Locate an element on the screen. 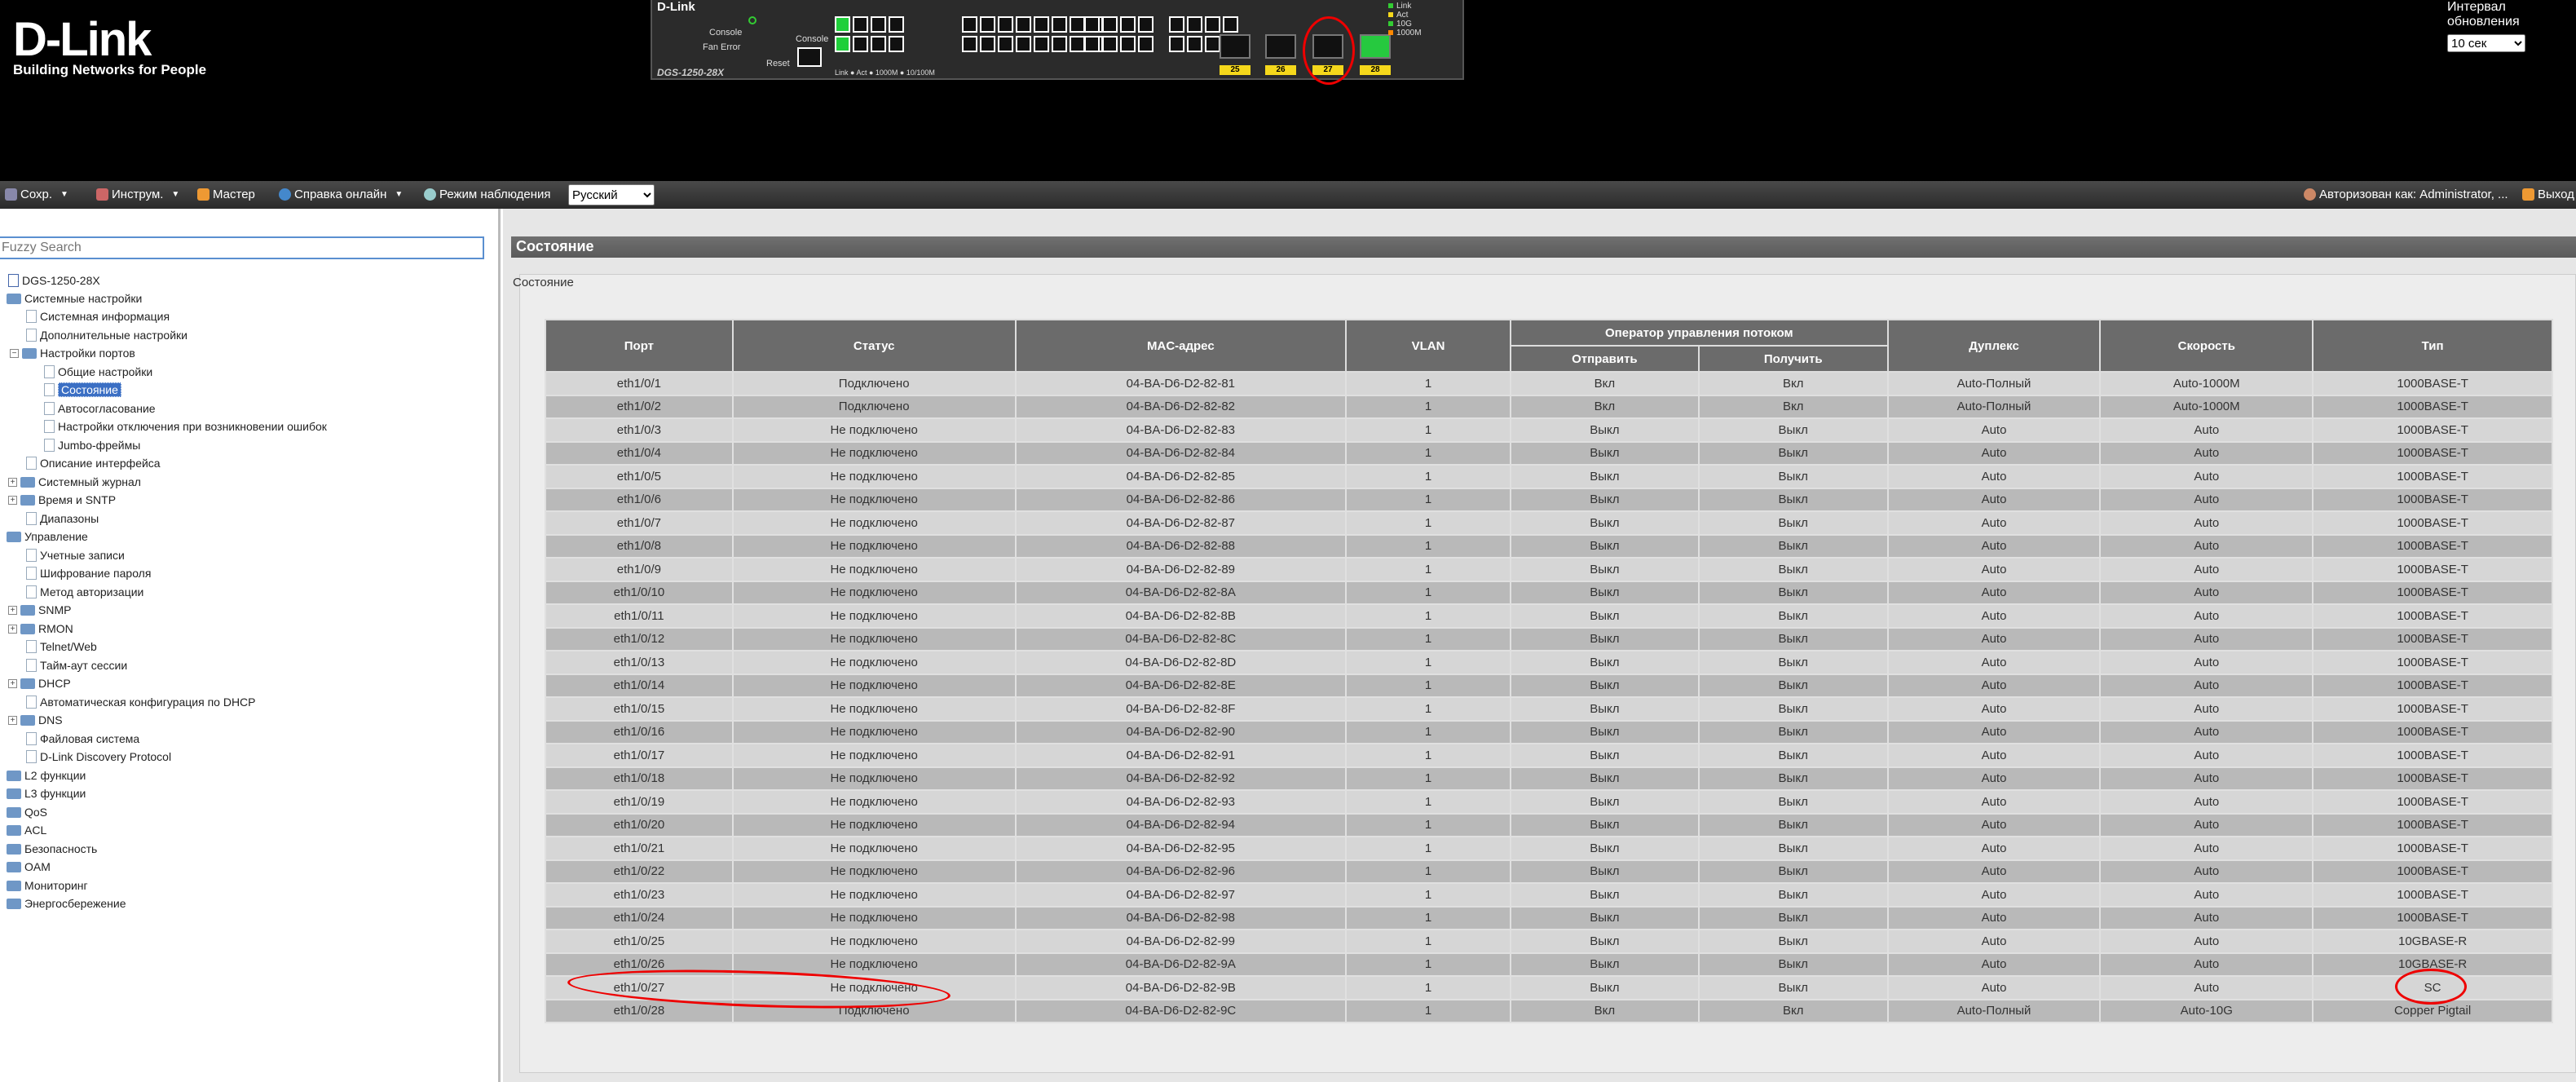 The image size is (2576, 1082). tree-advanced-settings: Дополнительные настройки is located at coordinates (106, 335).